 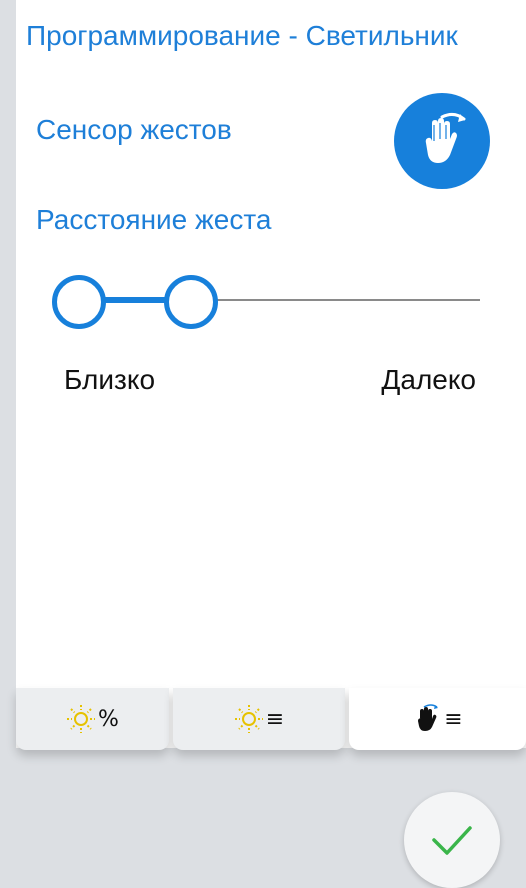 What do you see at coordinates (108, 719) in the screenshot?
I see `tab-label: %` at bounding box center [108, 719].